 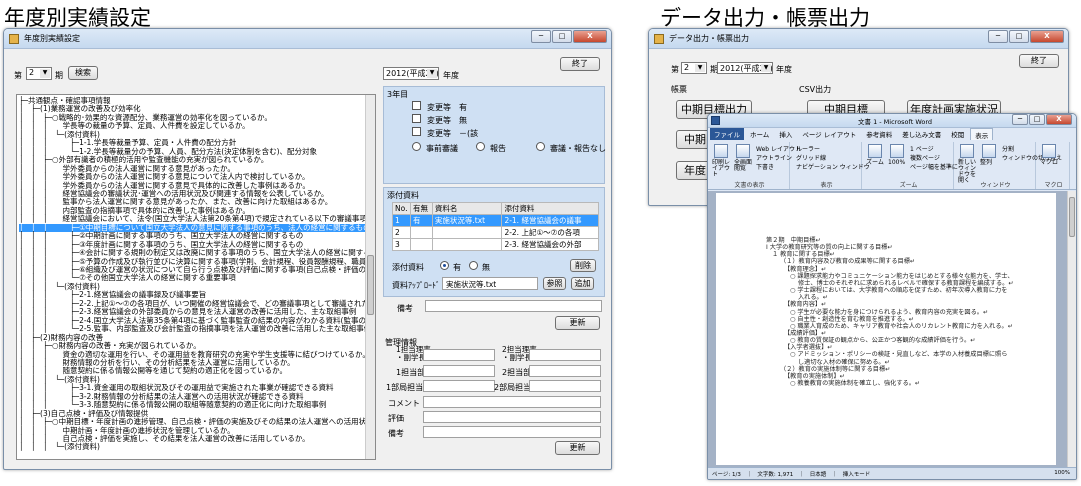 What do you see at coordinates (480, 146) in the screenshot?
I see `radio-report` at bounding box center [480, 146].